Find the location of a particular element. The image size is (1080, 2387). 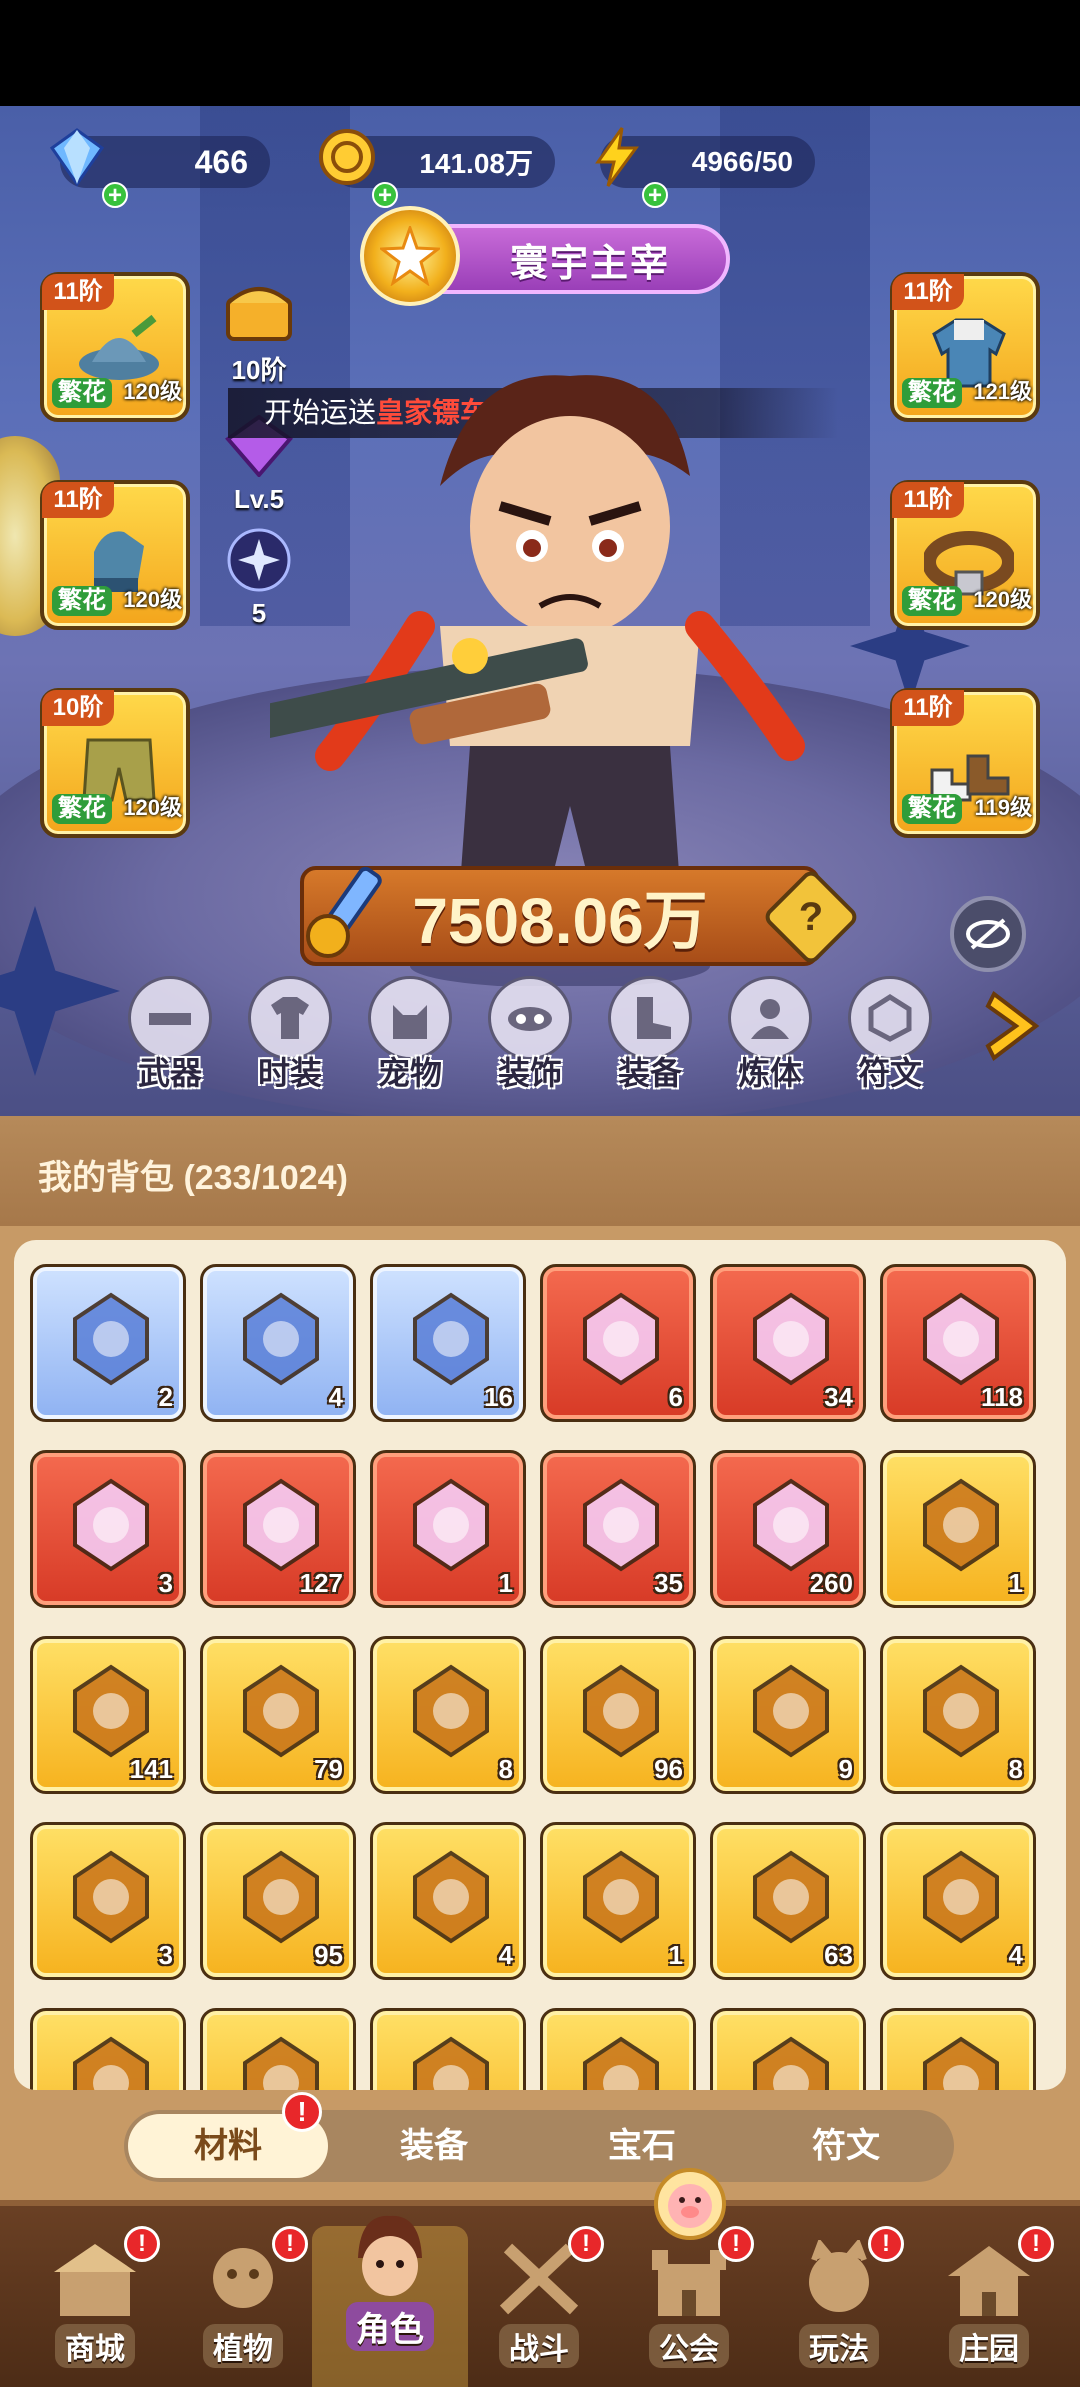

inventory-item: 260 is located at coordinates (788, 1529).